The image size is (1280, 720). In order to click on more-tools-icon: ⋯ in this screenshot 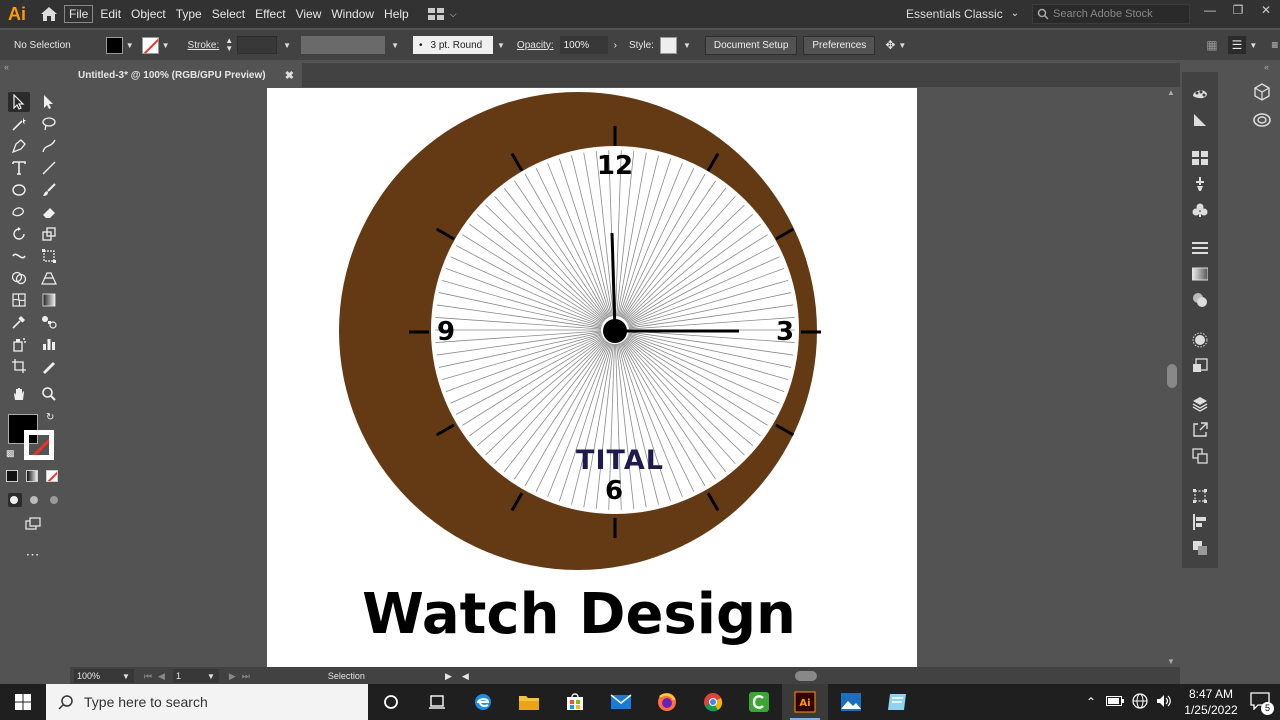, I will do `click(33, 554)`.